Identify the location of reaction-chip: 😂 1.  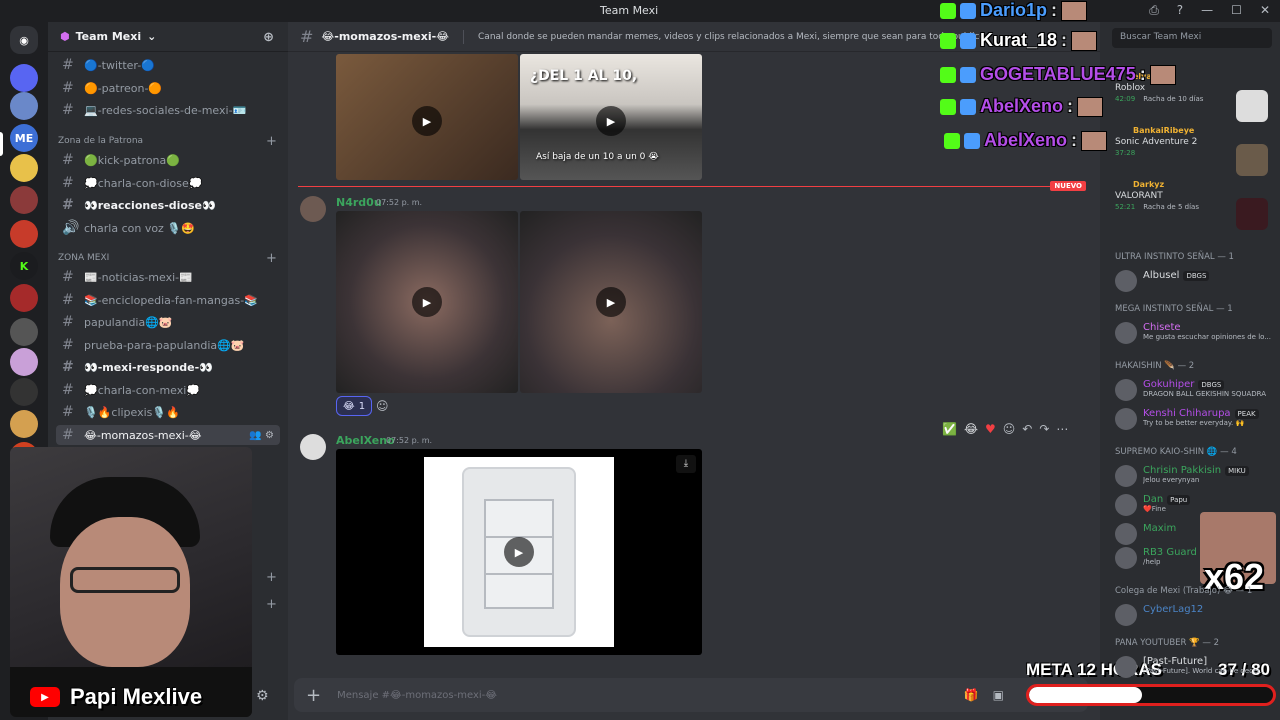
(354, 406).